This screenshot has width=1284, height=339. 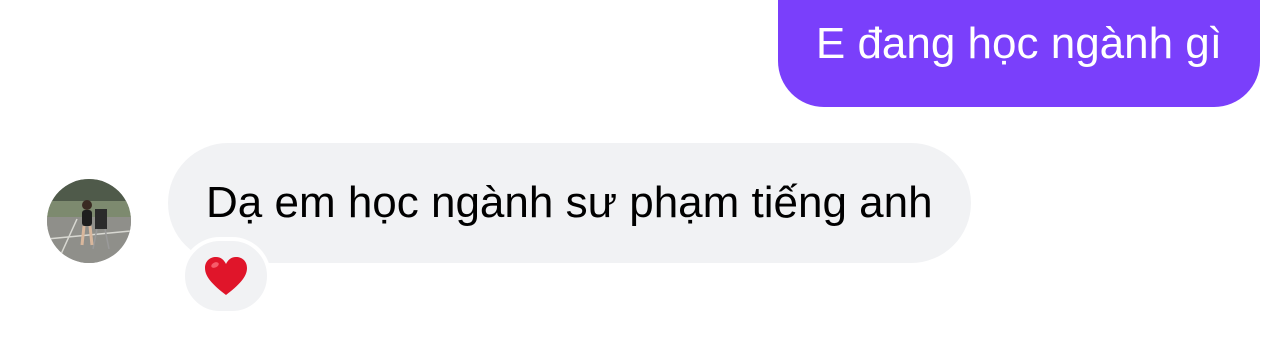 I want to click on reaction-badge, so click(x=226, y=276).